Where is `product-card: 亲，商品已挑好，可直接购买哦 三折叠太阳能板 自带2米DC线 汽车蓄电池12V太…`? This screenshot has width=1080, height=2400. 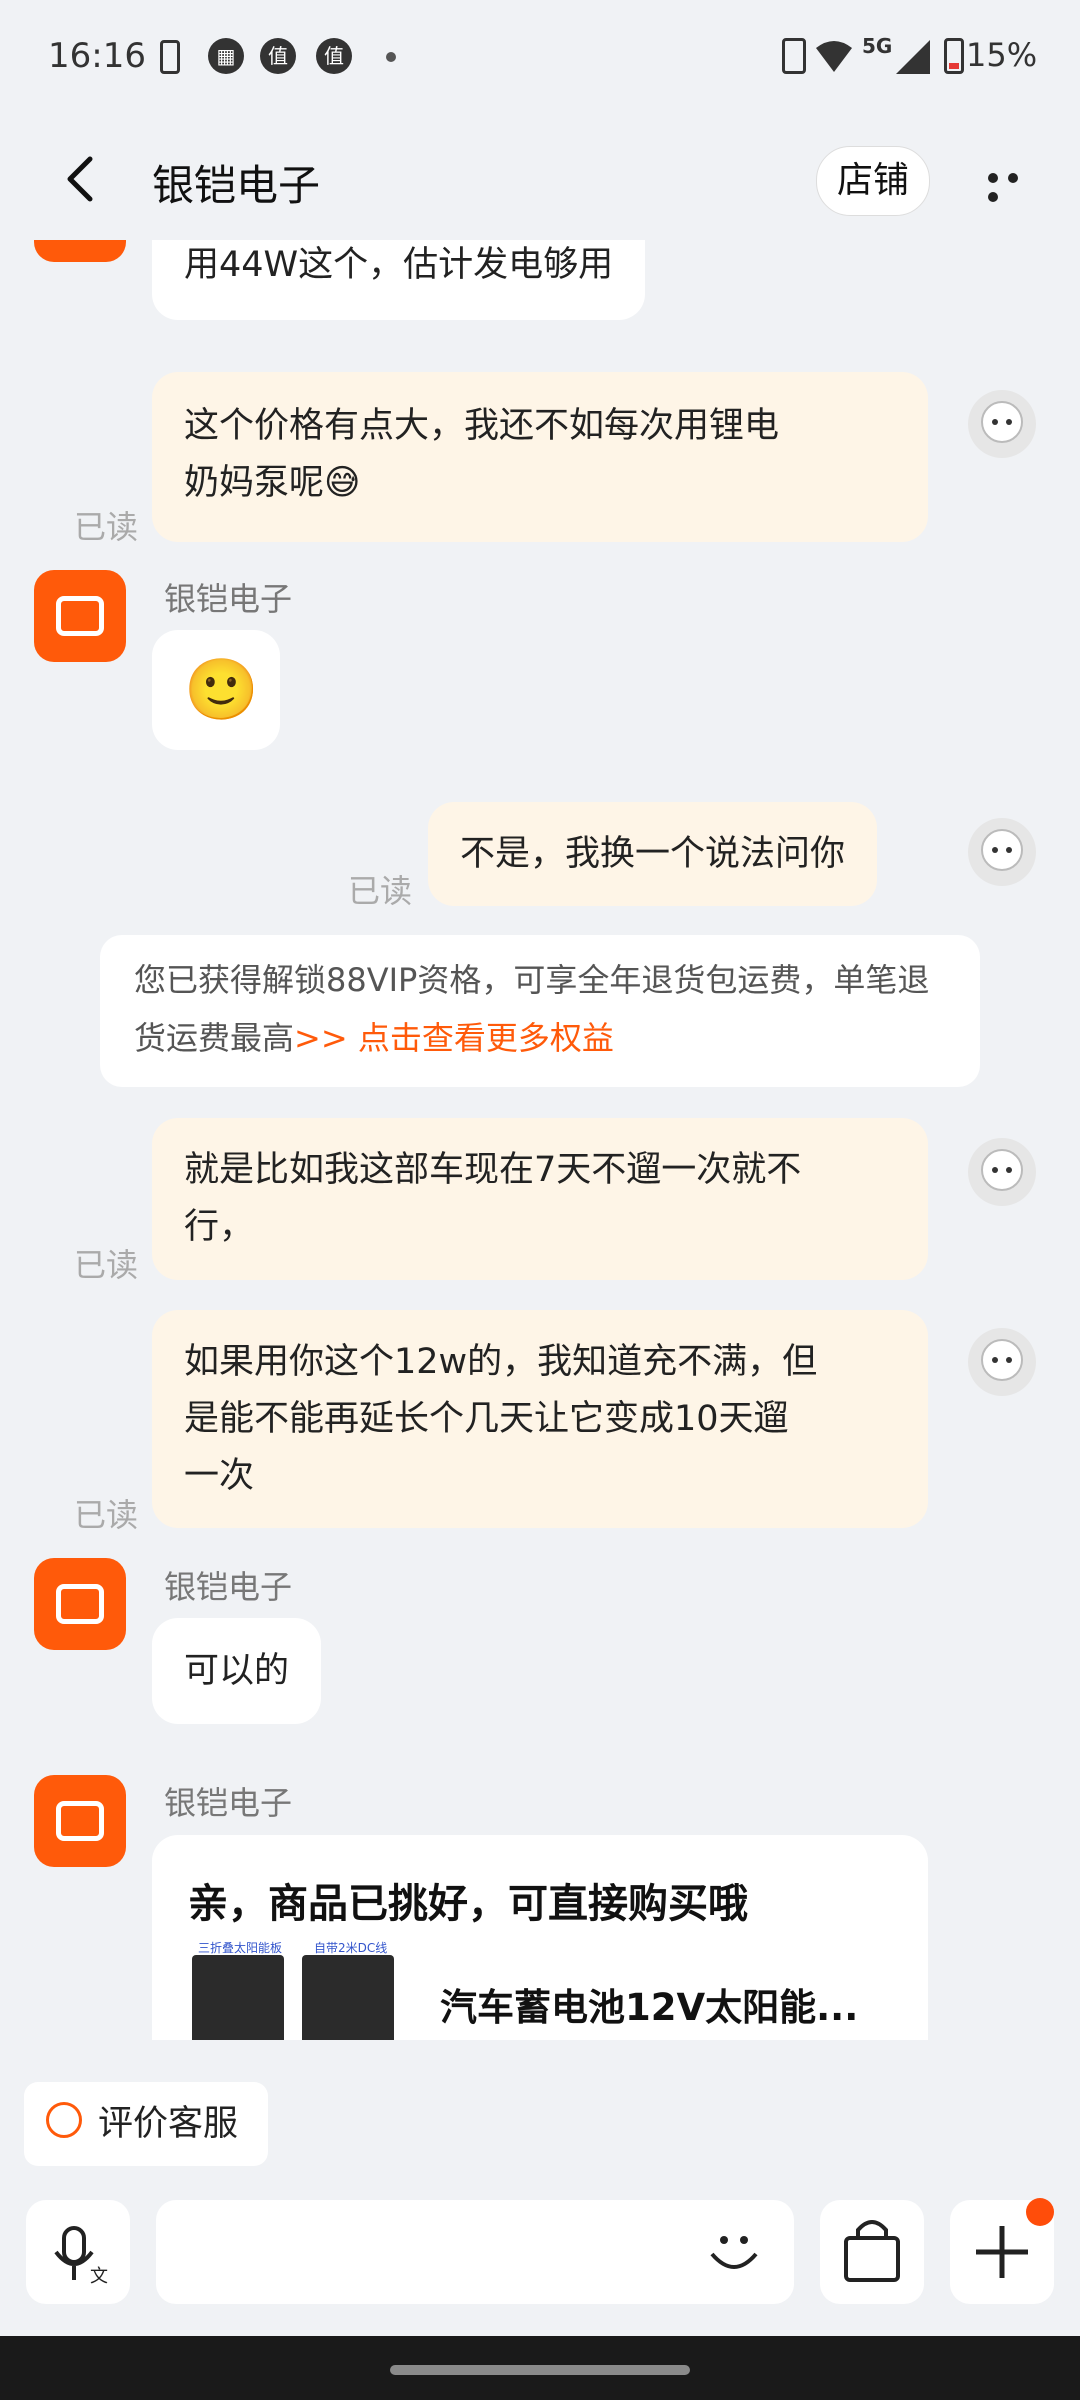
product-card: 亲，商品已挑好，可直接购买哦 三折叠太阳能板 自带2米DC线 汽车蓄电池12V太… is located at coordinates (540, 1937).